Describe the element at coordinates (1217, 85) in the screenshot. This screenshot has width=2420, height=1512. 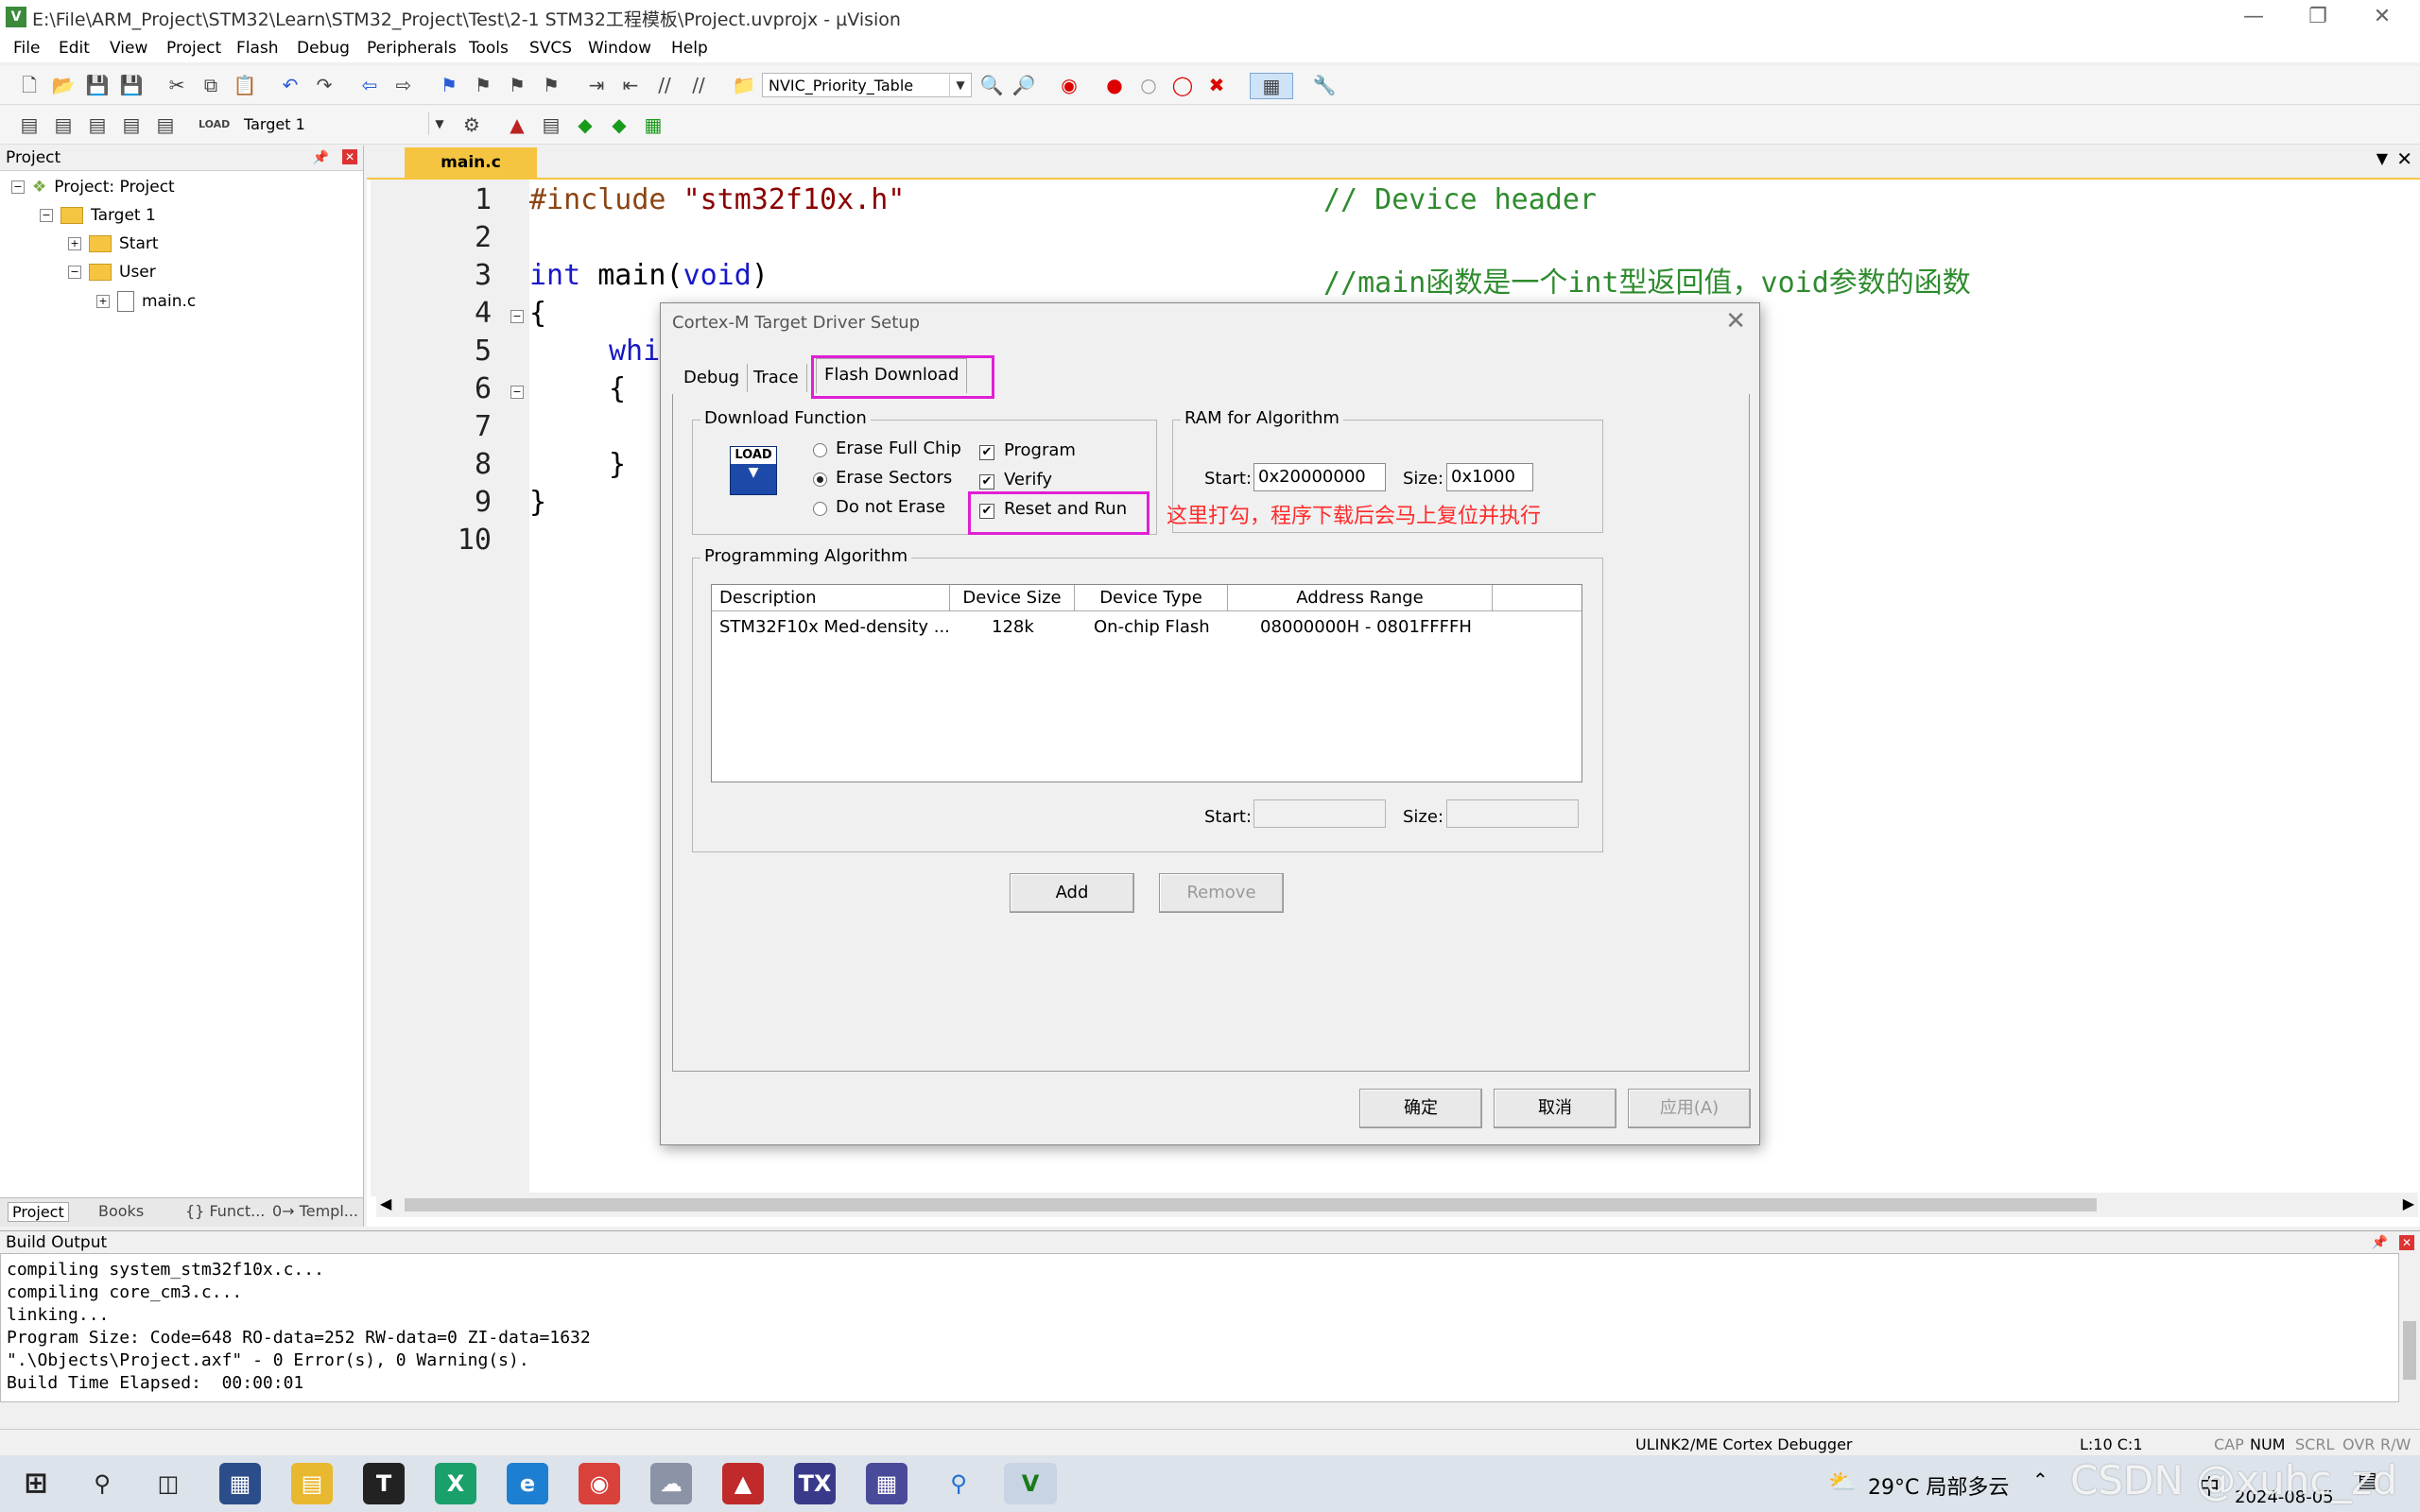
I see `kill-all-breakpoints-icon: ✖` at that location.